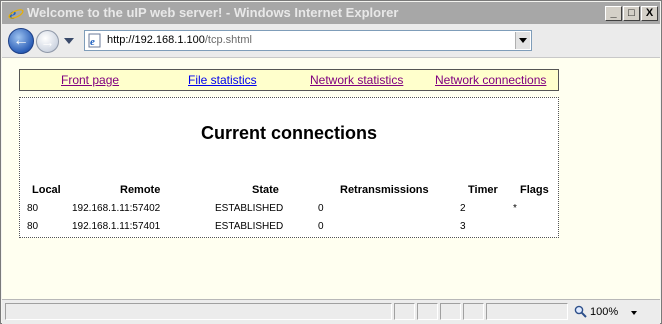  Describe the element at coordinates (483, 190) in the screenshot. I see `column-header-timer: Timer` at that location.